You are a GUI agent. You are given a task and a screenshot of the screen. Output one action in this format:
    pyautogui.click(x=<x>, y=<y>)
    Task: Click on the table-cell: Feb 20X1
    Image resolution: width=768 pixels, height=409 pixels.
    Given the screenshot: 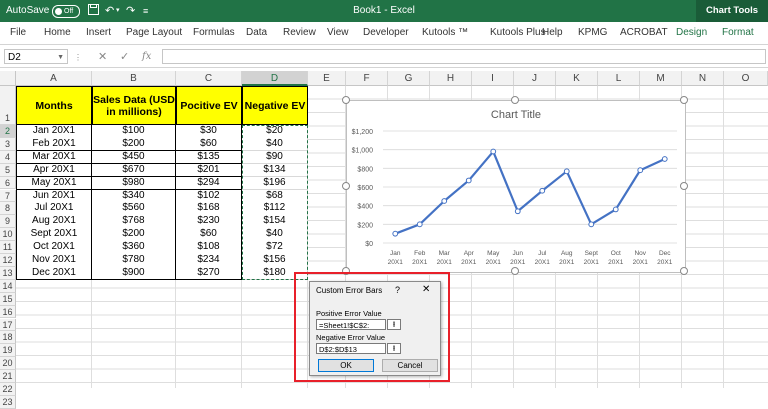 What is the action you would take?
    pyautogui.click(x=54, y=144)
    